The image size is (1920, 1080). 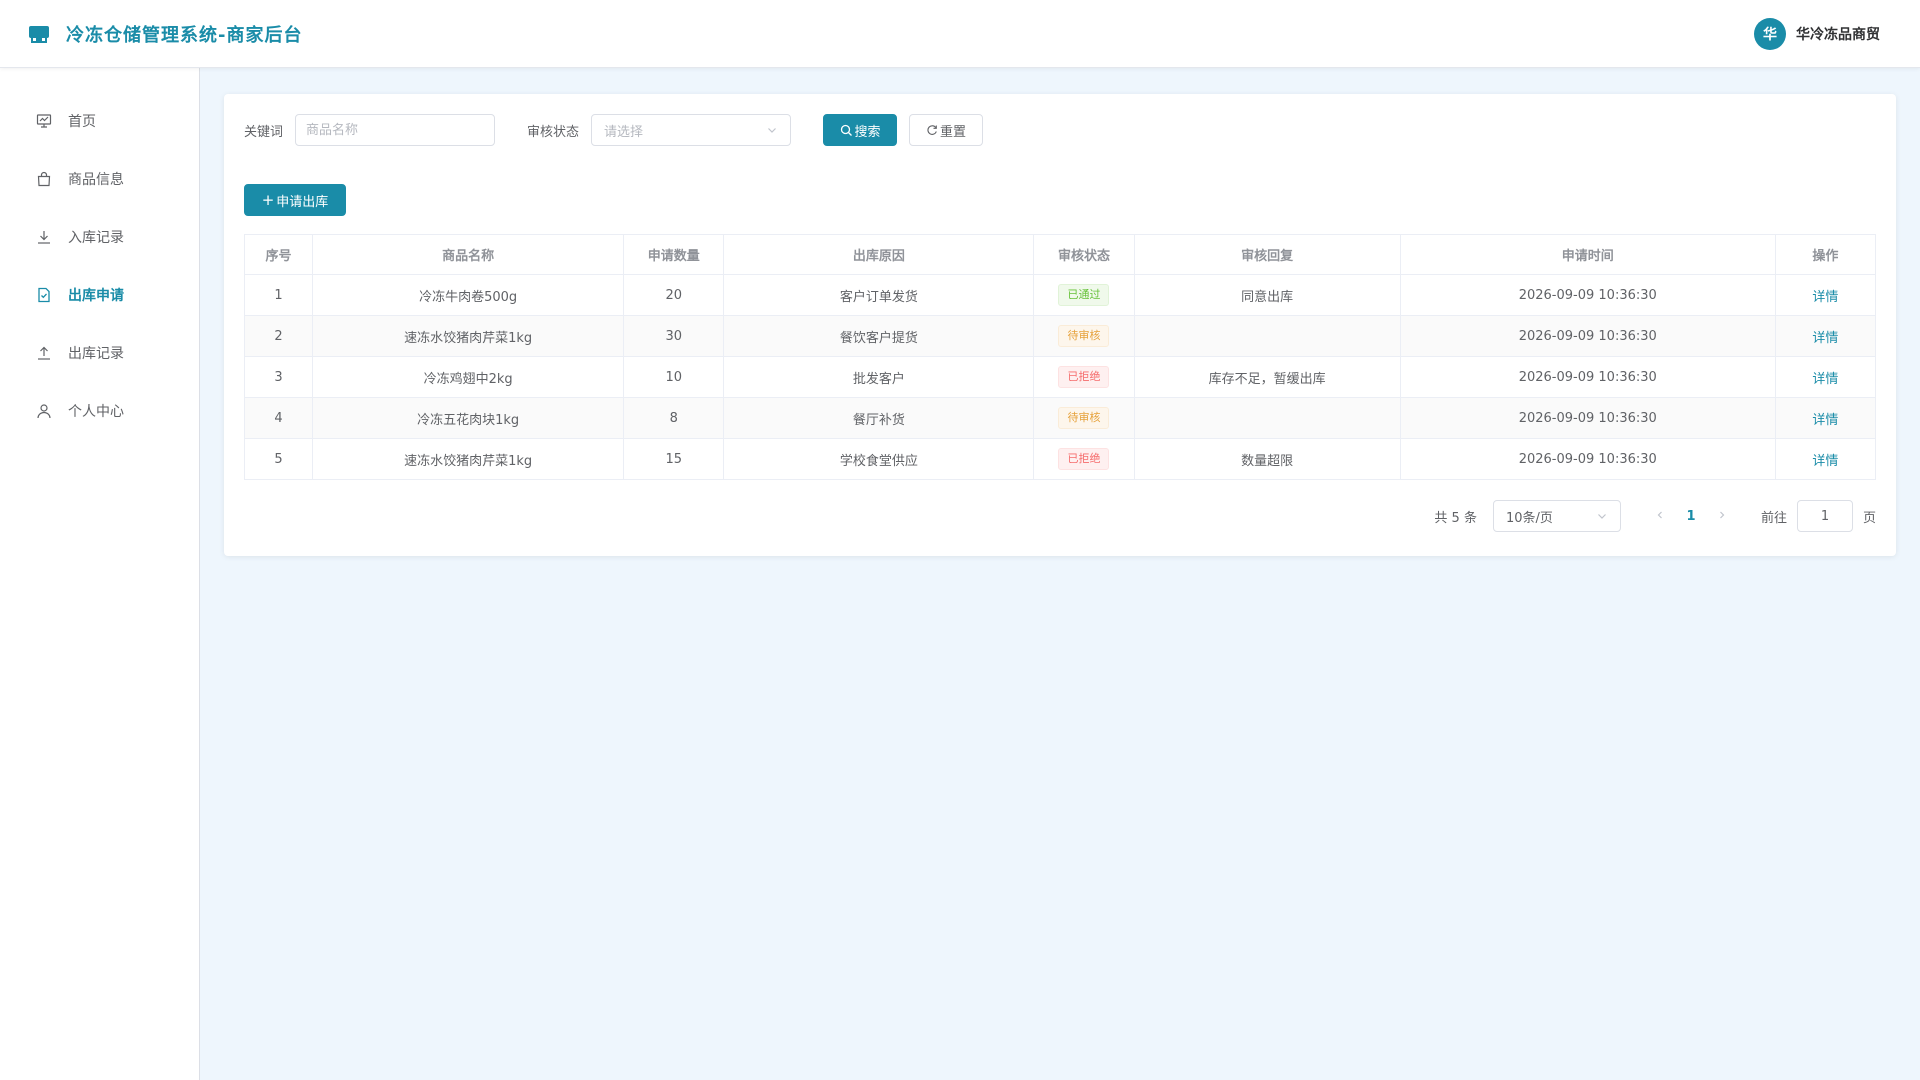 I want to click on sidebar-item-outbound-apply: 出库申请, so click(x=99, y=295).